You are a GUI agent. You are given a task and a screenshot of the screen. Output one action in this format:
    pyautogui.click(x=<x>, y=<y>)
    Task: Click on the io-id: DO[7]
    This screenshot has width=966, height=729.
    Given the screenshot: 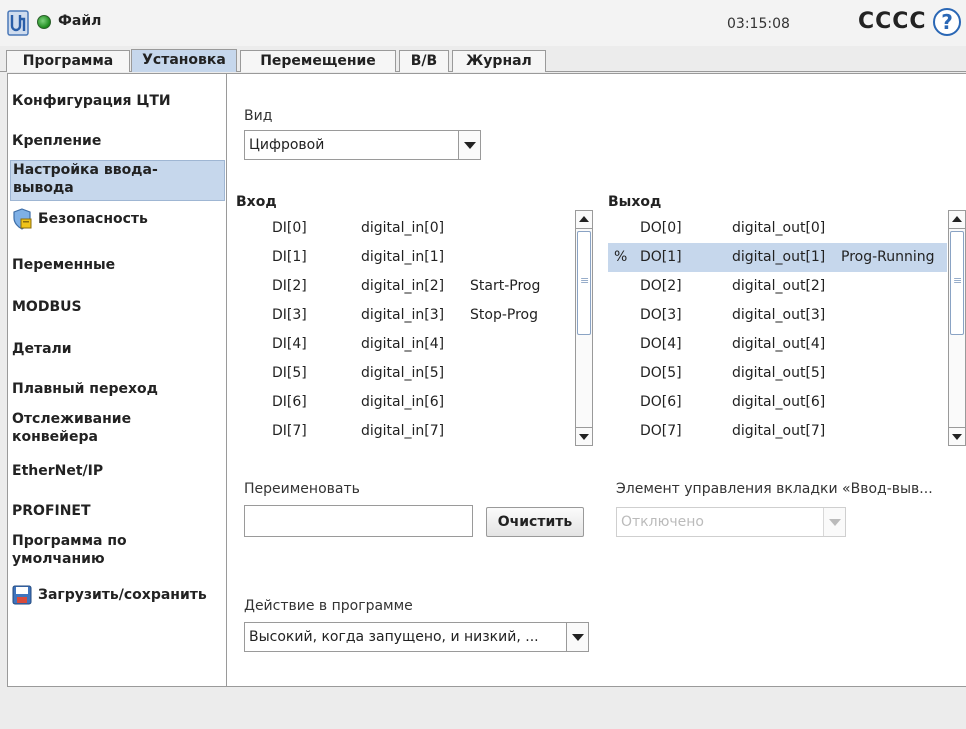 What is the action you would take?
    pyautogui.click(x=661, y=431)
    